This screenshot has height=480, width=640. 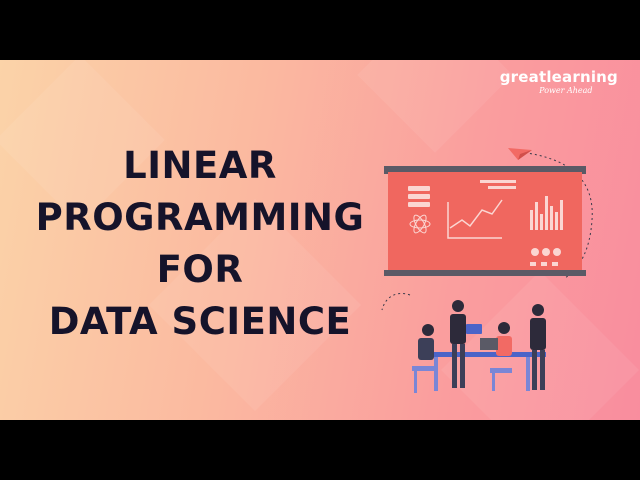 I want to click on title-line-4: DATA SCIENCE, so click(x=200, y=321).